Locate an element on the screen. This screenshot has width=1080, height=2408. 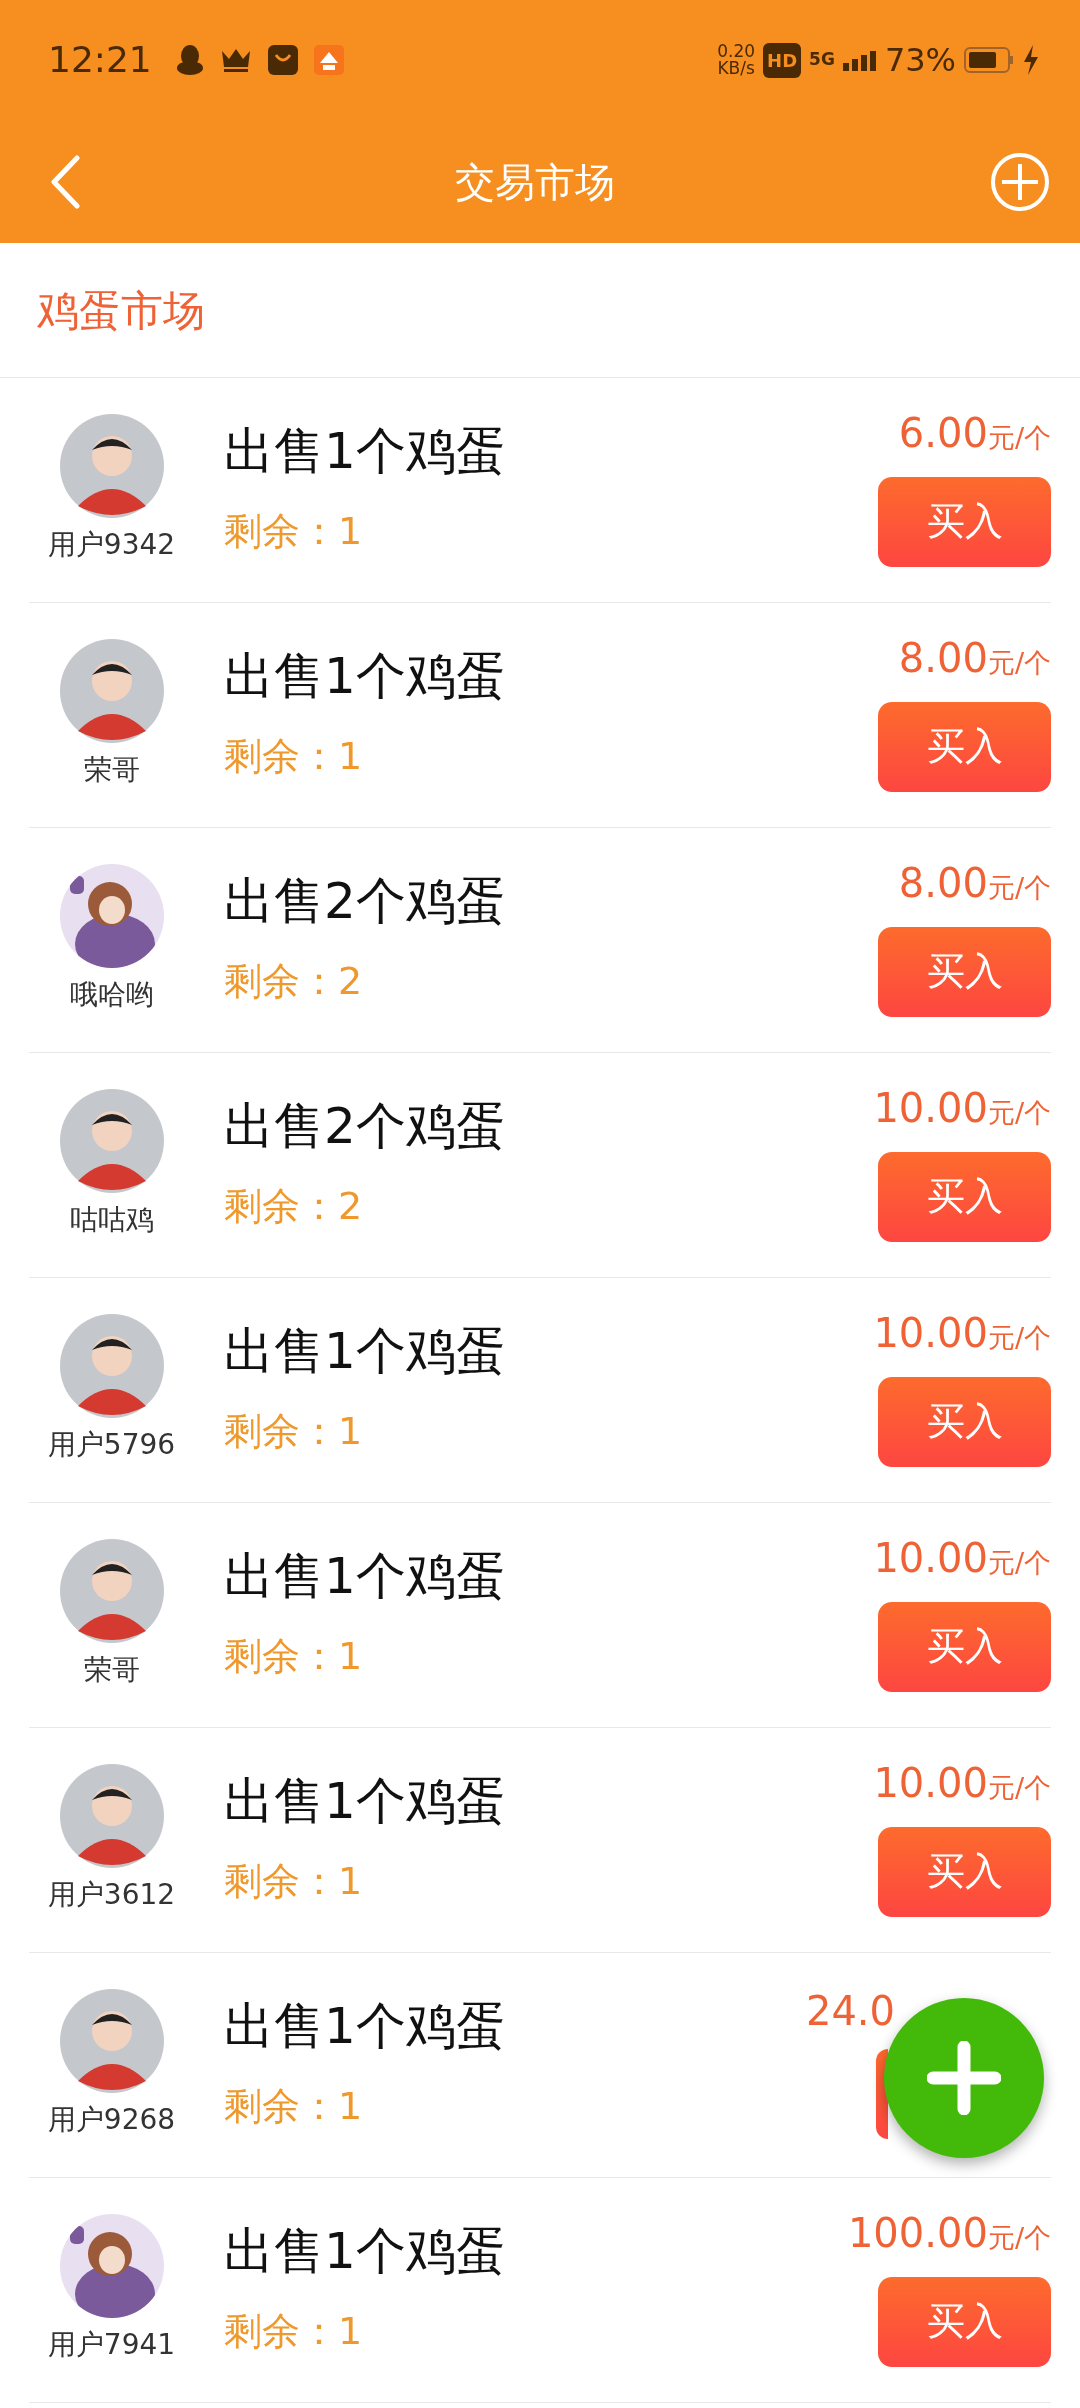
price: 100.00 is located at coordinates (917, 2233).